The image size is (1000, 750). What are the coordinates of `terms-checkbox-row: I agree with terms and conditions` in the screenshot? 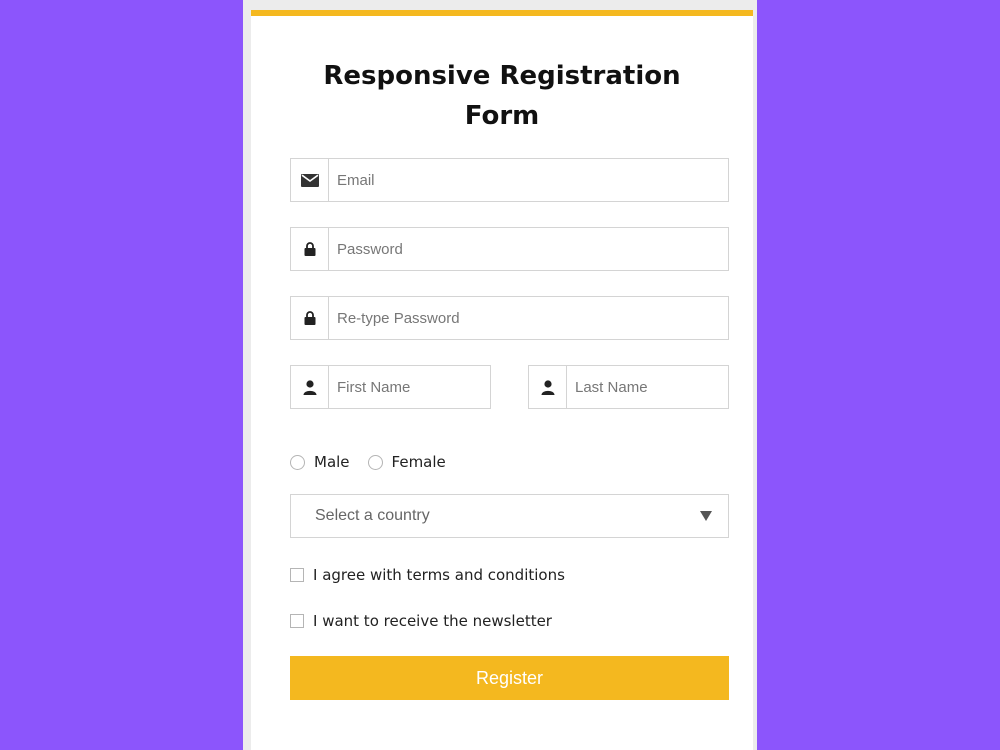 It's located at (427, 575).